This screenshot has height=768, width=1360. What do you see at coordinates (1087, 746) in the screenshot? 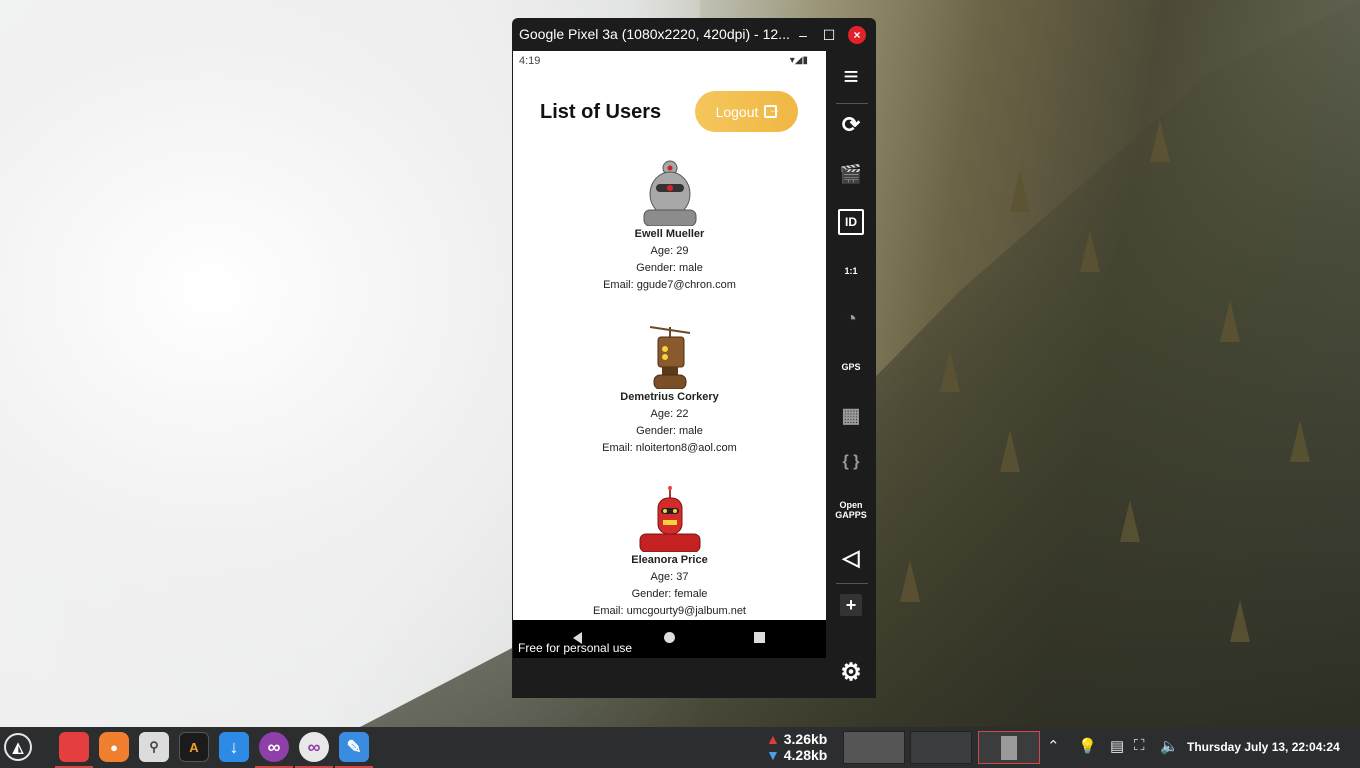
I see `lightbulb-icon: 💡` at bounding box center [1087, 746].